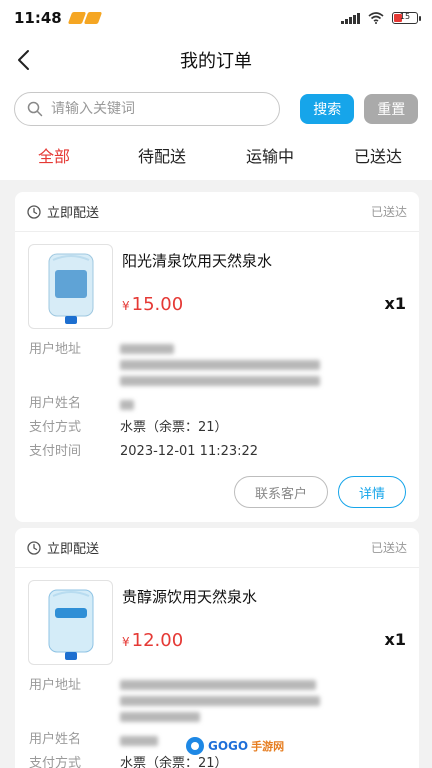 Image resolution: width=432 pixels, height=768 pixels. What do you see at coordinates (217, 618) in the screenshot?
I see `product-row: 贵醇源饮用天然泉水 ¥12.00 x1` at bounding box center [217, 618].